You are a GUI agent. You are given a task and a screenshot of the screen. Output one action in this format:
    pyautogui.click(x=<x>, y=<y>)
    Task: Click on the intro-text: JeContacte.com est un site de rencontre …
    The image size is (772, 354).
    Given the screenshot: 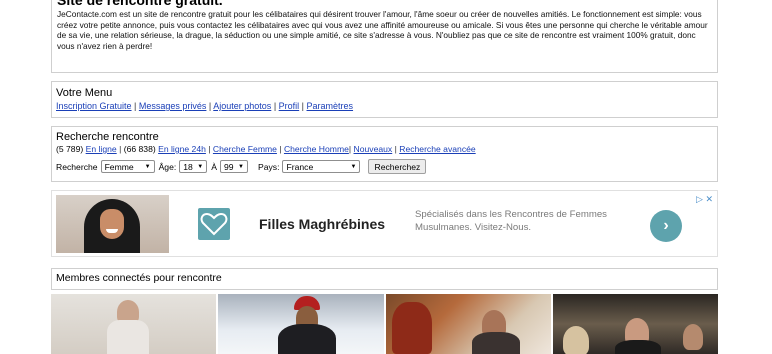 What is the action you would take?
    pyautogui.click(x=382, y=30)
    